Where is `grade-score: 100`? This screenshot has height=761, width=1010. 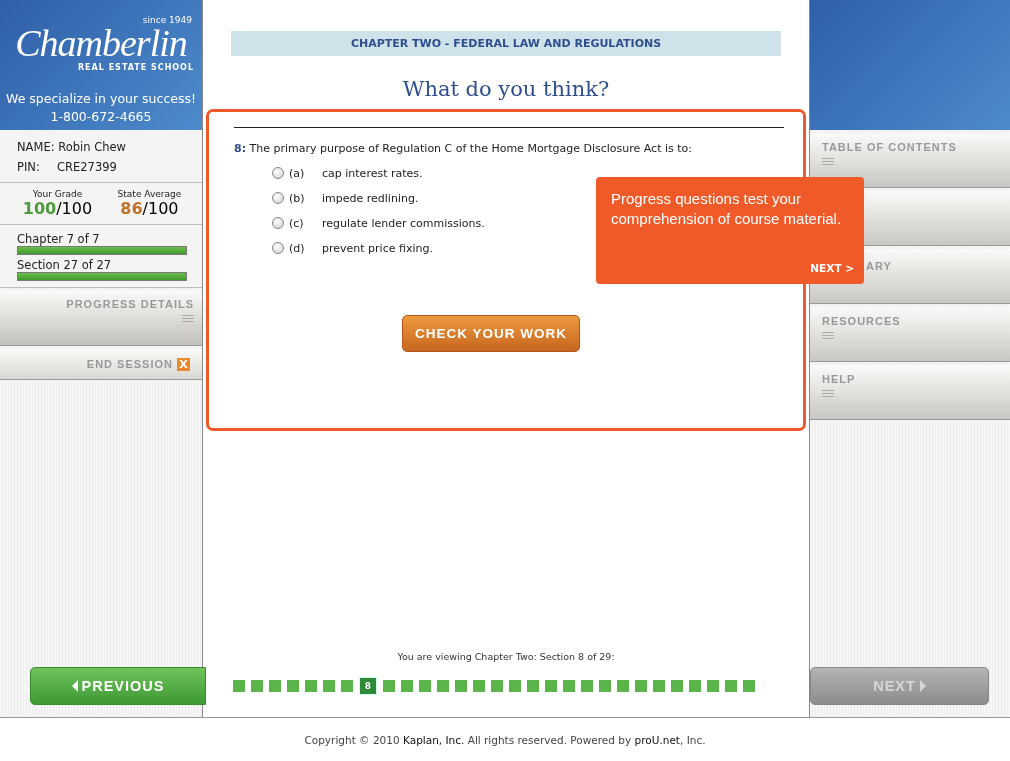 grade-score: 100 is located at coordinates (39, 208).